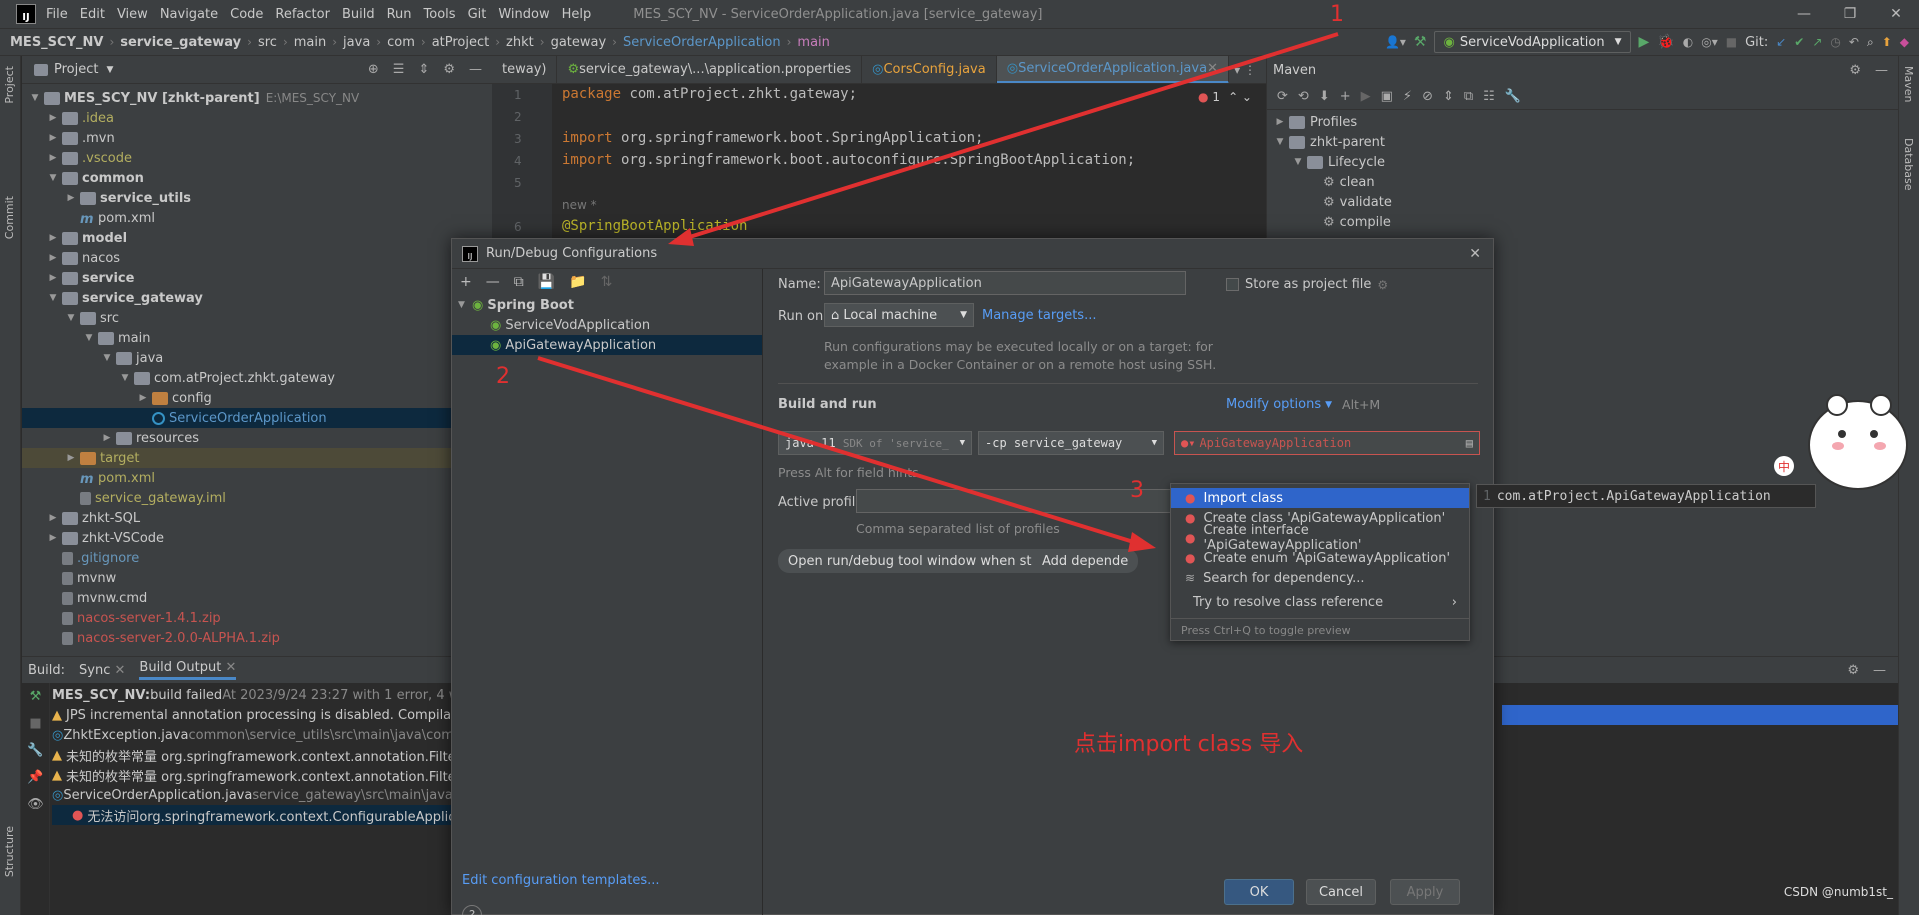 The image size is (1919, 915). What do you see at coordinates (1784, 466) in the screenshot?
I see `ime-indicator: 中` at bounding box center [1784, 466].